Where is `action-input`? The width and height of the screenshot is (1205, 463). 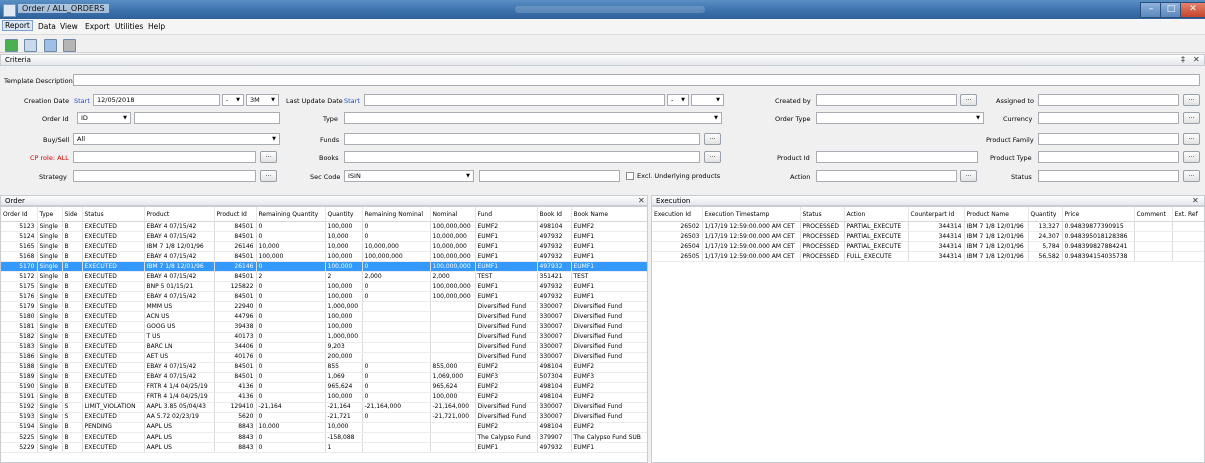 action-input is located at coordinates (886, 176).